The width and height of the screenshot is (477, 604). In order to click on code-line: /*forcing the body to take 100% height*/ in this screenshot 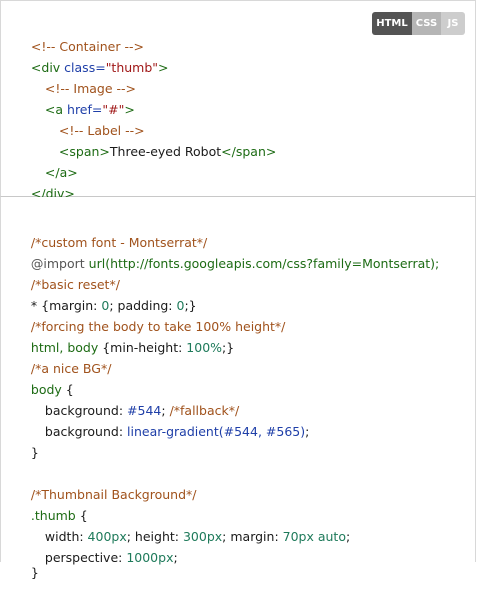, I will do `click(150, 314)`.